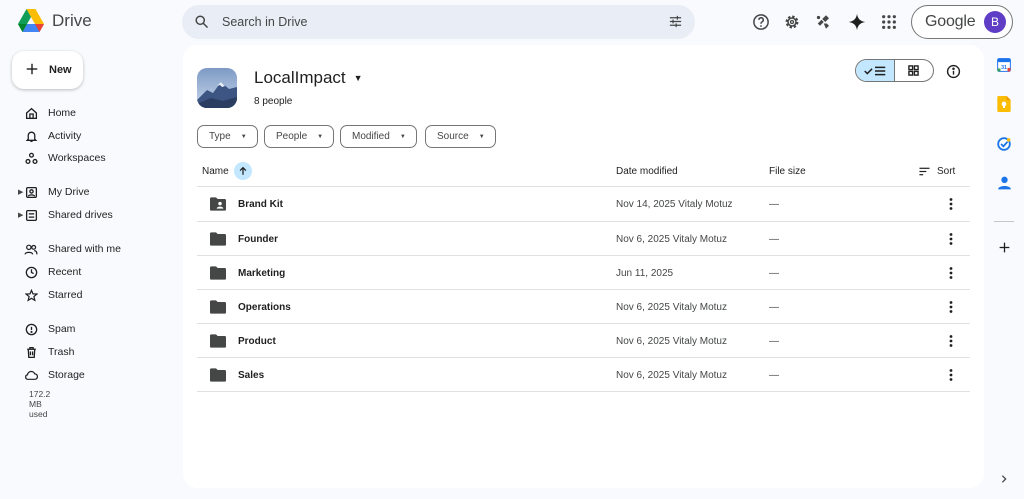 This screenshot has width=1024, height=499. Describe the element at coordinates (260, 204) in the screenshot. I see `file-name: Brand Kit` at that location.